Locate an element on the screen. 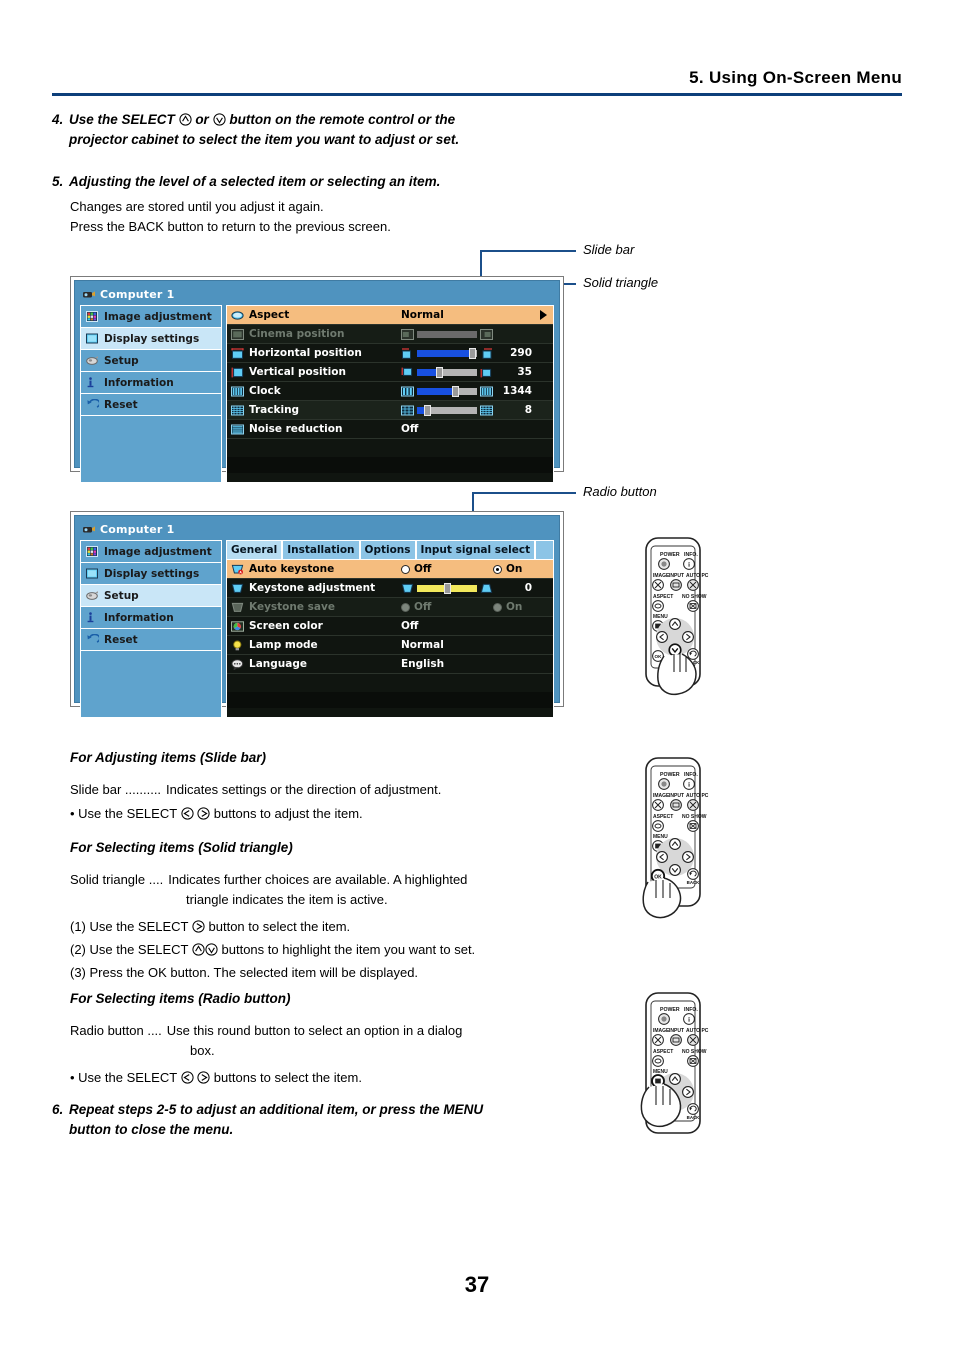 Image resolution: width=954 pixels, height=1348 pixels. osd-row-label: Clock is located at coordinates (265, 391).